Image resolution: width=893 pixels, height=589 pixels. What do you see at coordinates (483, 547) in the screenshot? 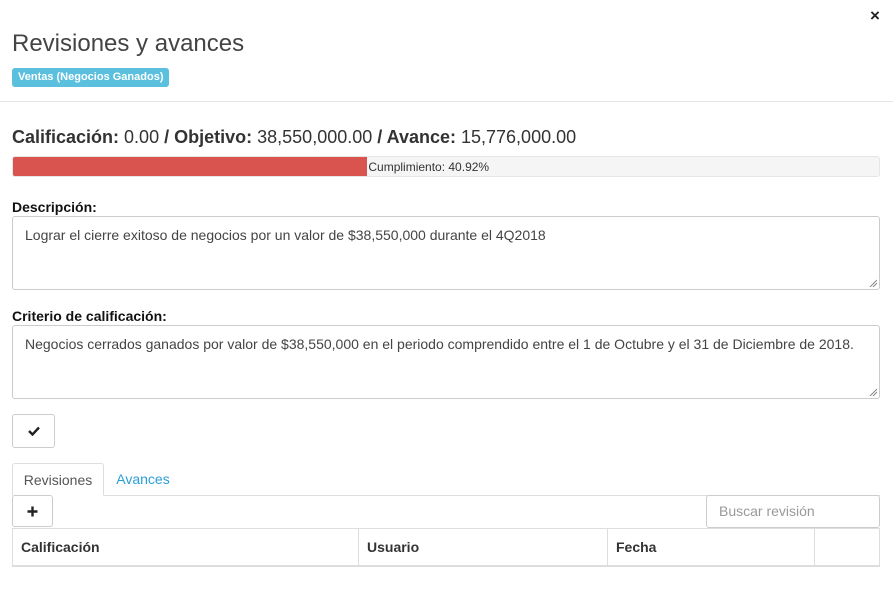
I see `column-header-usuario: Usuario` at bounding box center [483, 547].